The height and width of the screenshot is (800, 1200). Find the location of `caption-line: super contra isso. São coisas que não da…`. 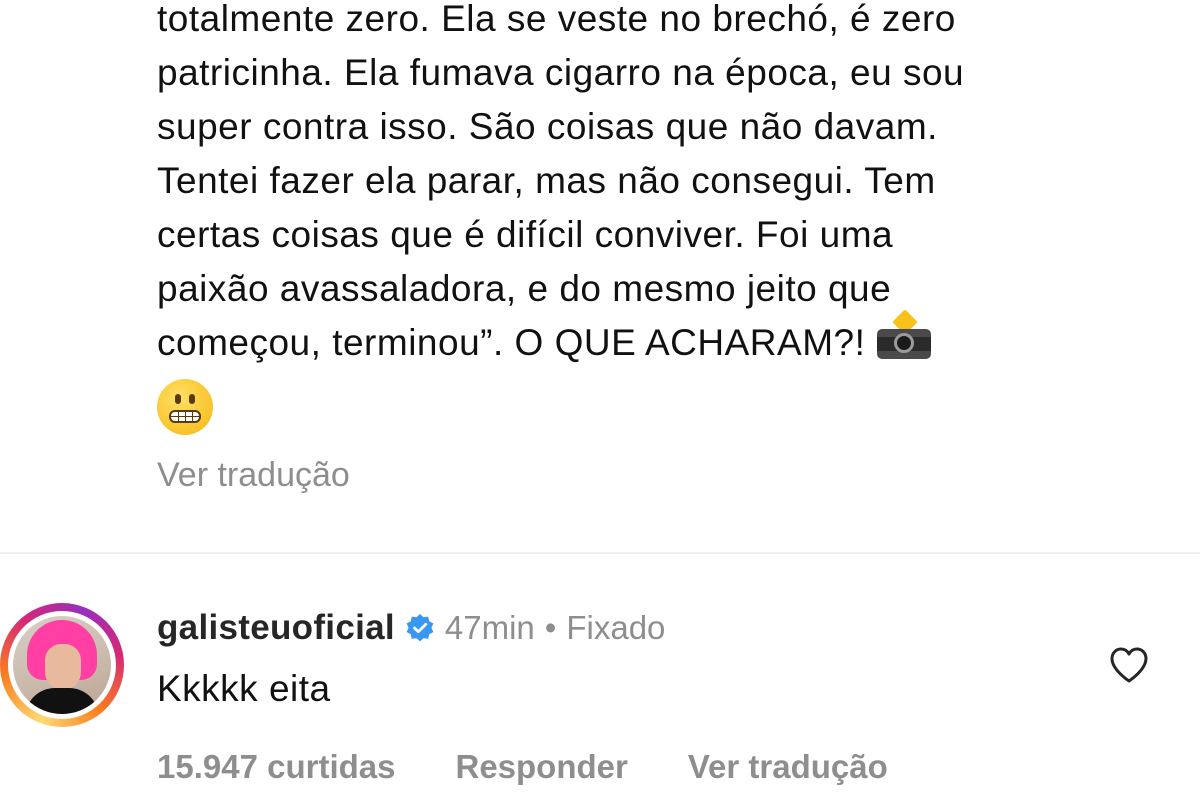

caption-line: super contra isso. São coisas que não da… is located at coordinates (547, 126).